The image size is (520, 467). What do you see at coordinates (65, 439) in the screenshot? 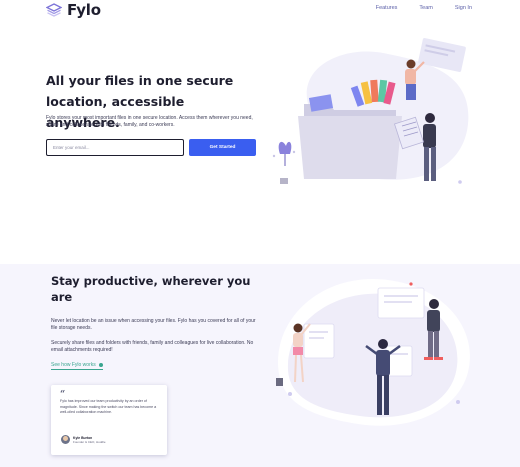
I see `avatar` at bounding box center [65, 439].